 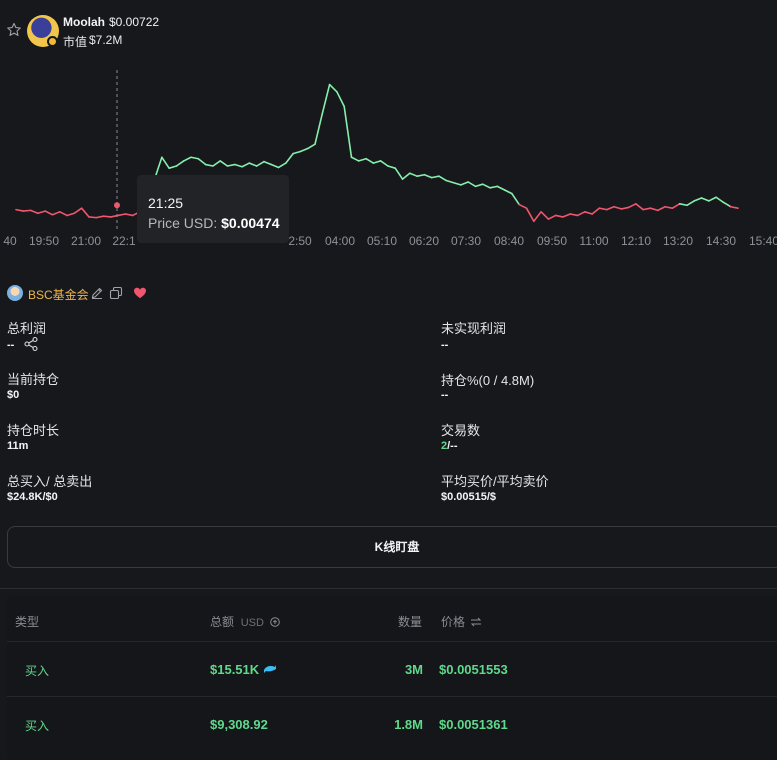 What do you see at coordinates (31, 344) in the screenshot?
I see `share-icon` at bounding box center [31, 344].